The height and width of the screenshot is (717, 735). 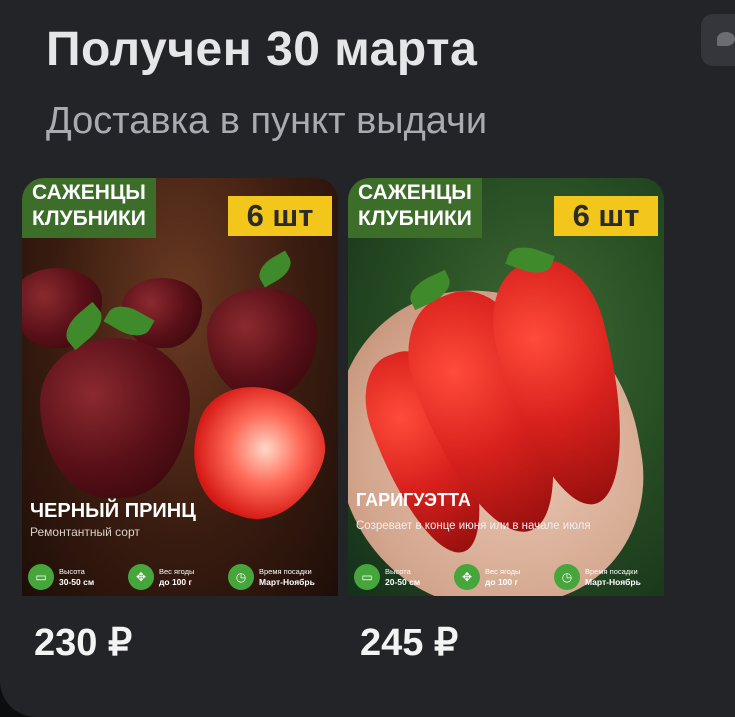 I want to click on product-description: Созревает в конце июня или в начале июля, so click(x=473, y=526).